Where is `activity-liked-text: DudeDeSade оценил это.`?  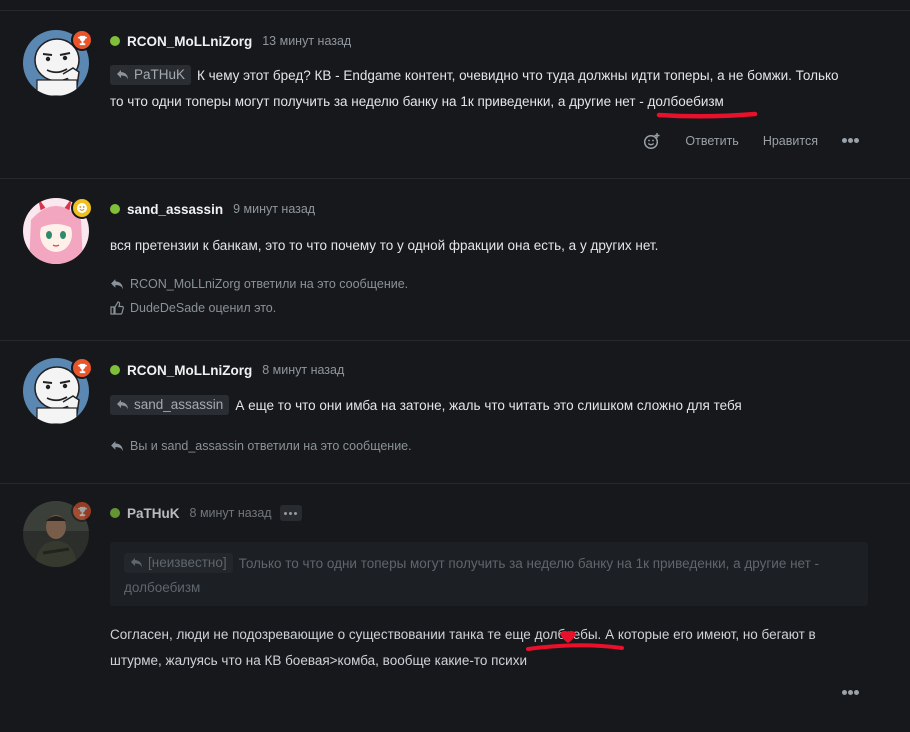
activity-liked-text: DudeDeSade оценил это. is located at coordinates (203, 308).